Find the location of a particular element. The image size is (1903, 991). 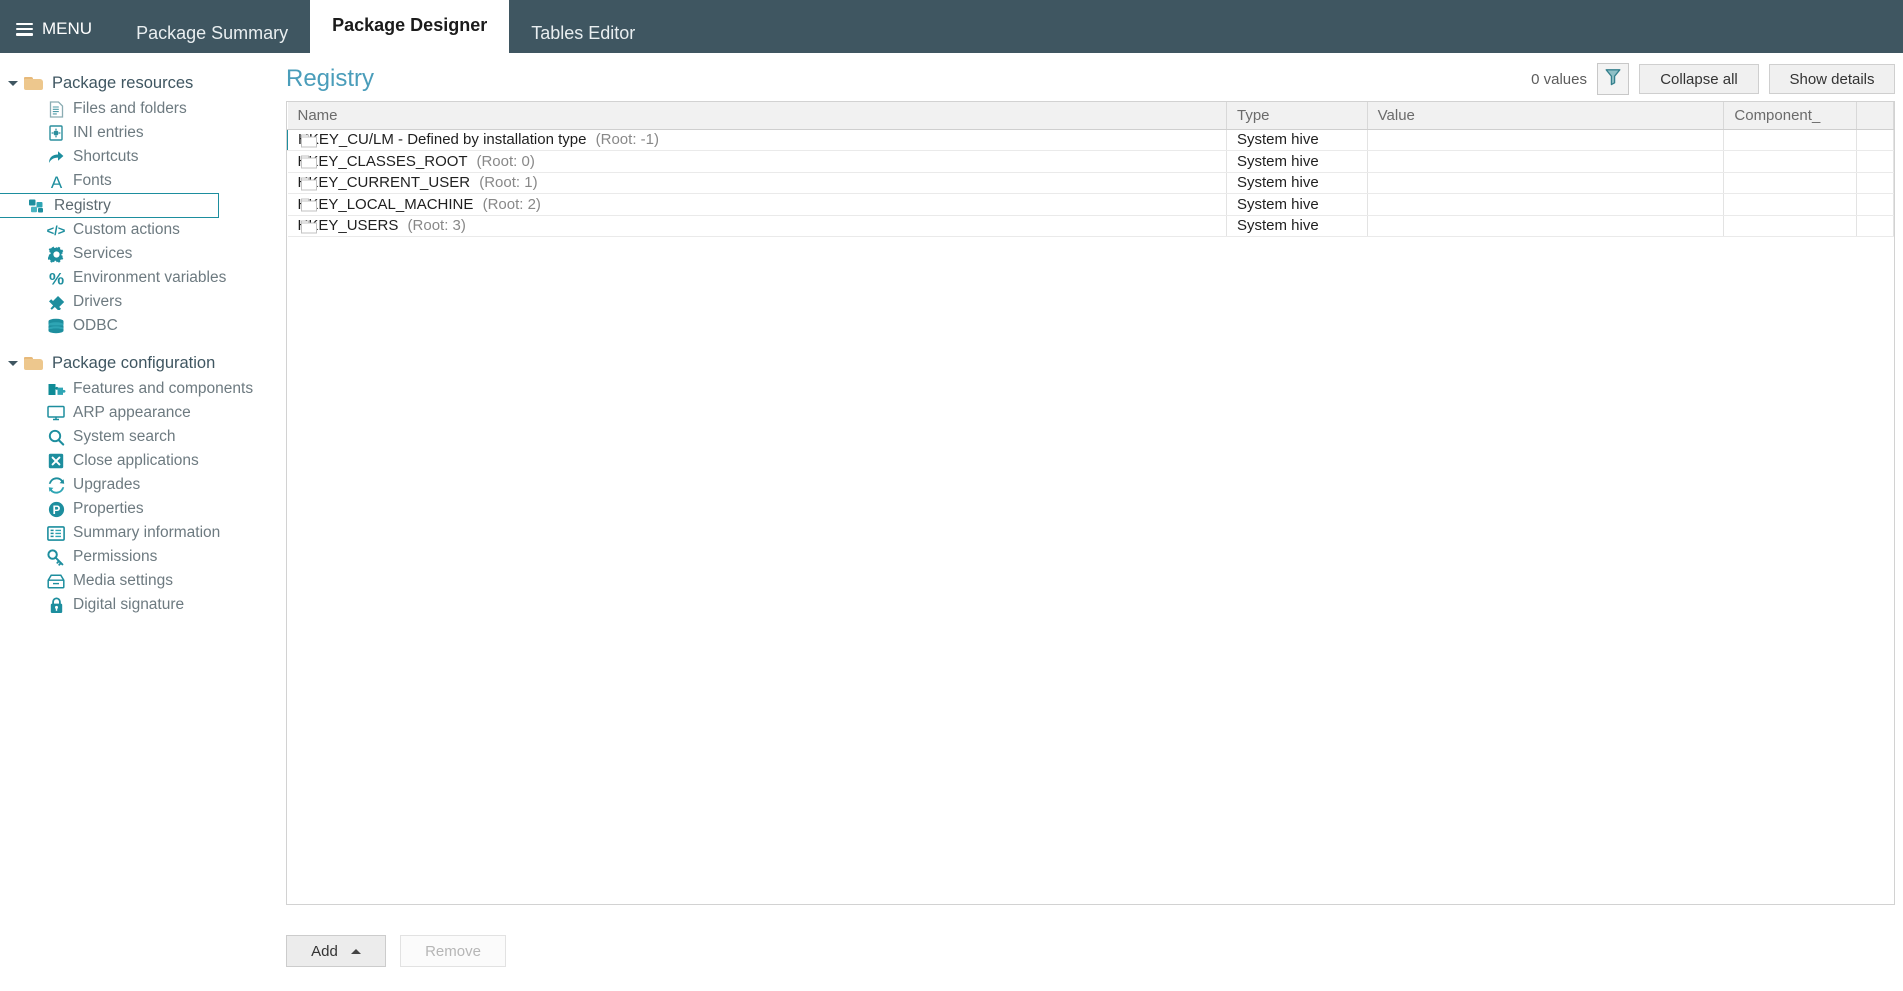

column-header-value: Value is located at coordinates (1546, 116).